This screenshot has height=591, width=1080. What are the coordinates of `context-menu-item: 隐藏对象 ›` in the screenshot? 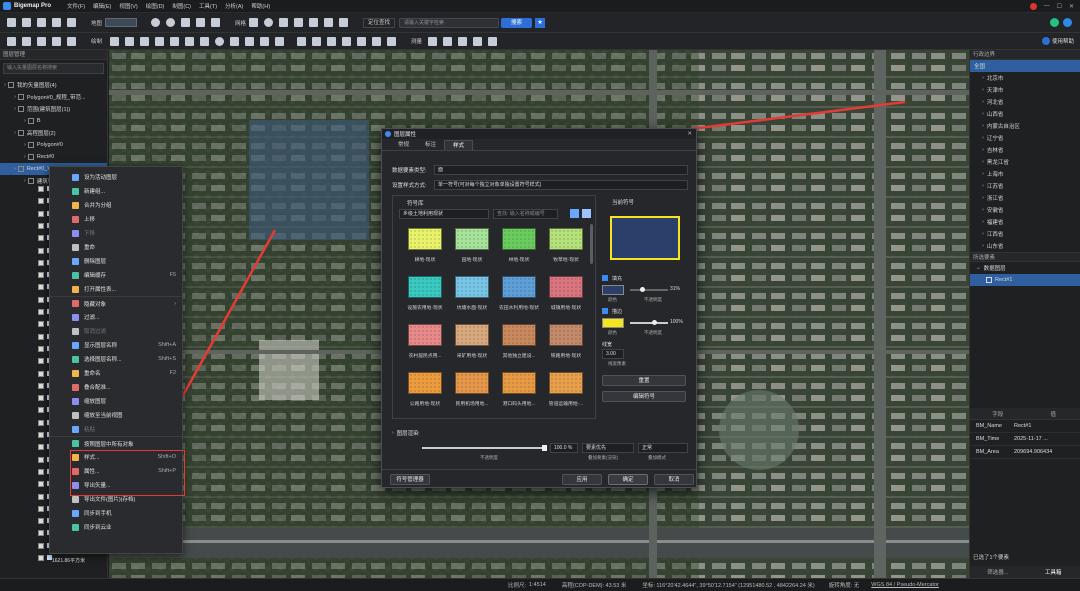 It's located at (116, 303).